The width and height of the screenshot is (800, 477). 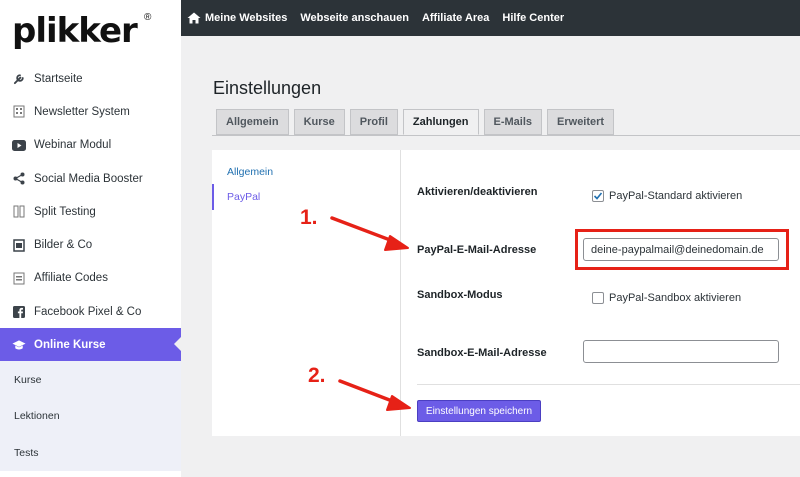 What do you see at coordinates (90, 78) in the screenshot?
I see `sidebar-item-startseite: Startseite` at bounding box center [90, 78].